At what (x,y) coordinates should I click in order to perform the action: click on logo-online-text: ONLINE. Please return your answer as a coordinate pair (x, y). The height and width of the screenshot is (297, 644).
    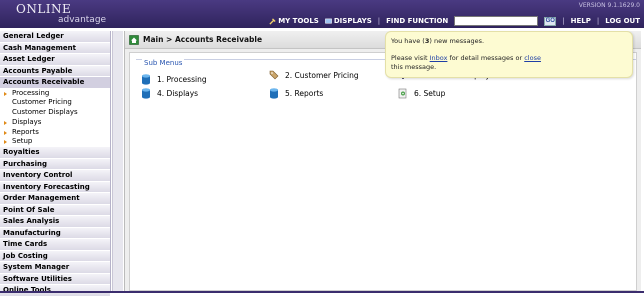
    Looking at the image, I should click on (44, 9).